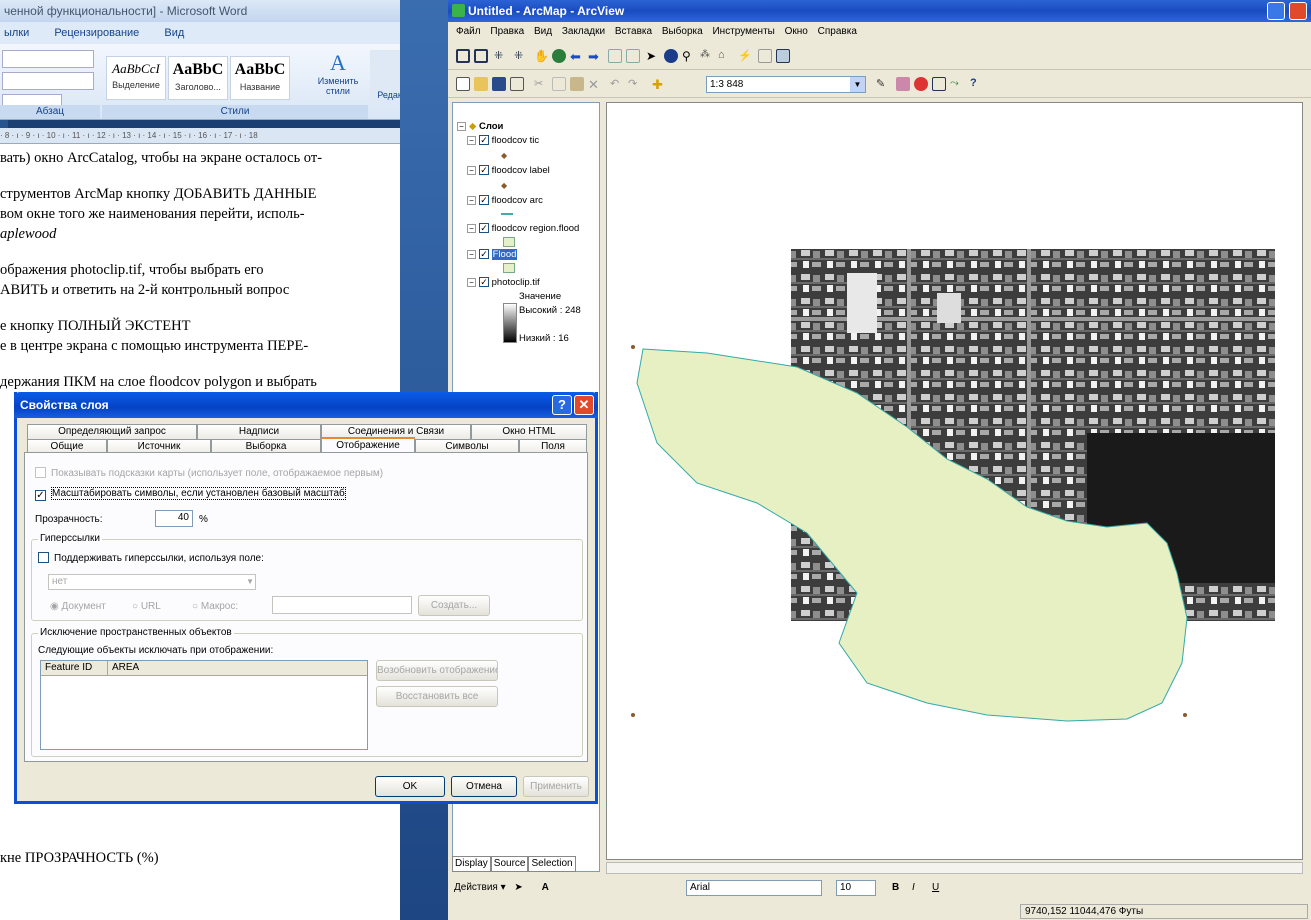  I want to click on chevron-down-icon: ▼, so click(857, 84).